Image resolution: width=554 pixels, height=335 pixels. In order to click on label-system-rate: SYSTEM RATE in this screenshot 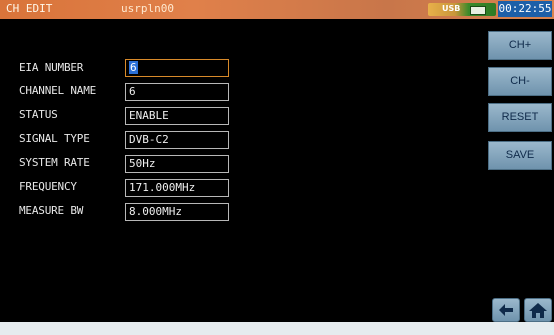, I will do `click(54, 162)`.